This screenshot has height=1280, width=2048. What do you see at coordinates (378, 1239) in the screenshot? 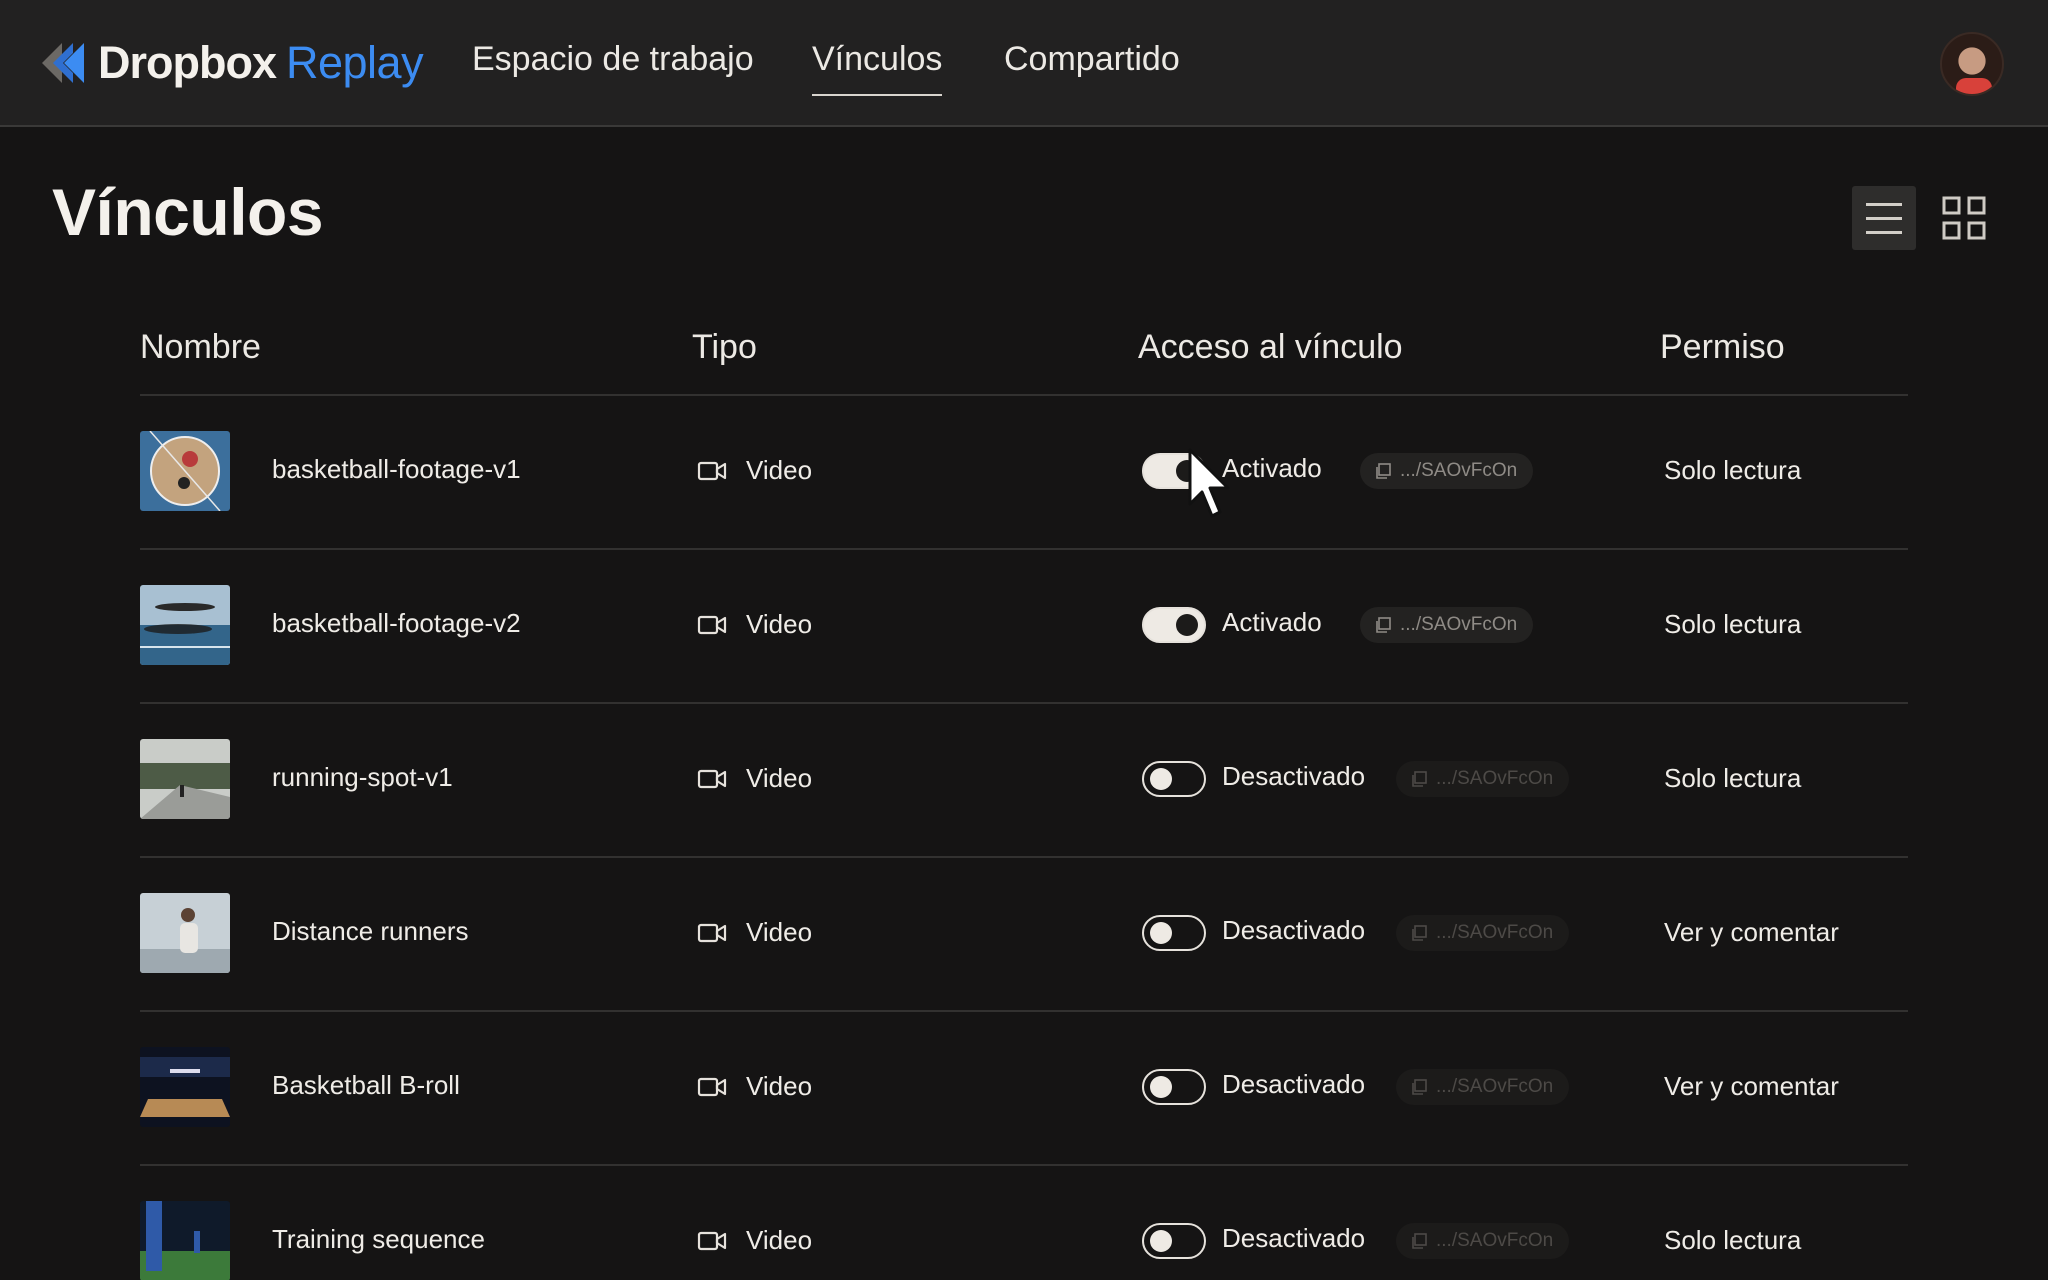
I see `file-name: Training sequence` at bounding box center [378, 1239].